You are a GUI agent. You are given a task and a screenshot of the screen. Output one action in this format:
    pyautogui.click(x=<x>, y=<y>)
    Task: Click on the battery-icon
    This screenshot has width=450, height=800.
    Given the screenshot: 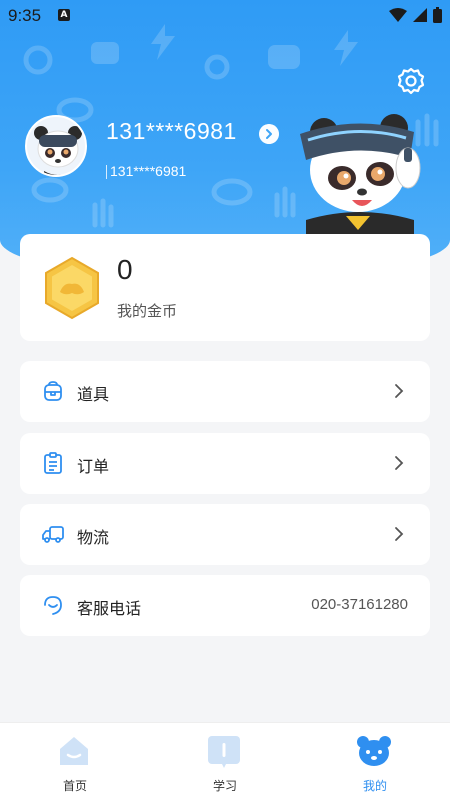 What is the action you would take?
    pyautogui.click(x=437, y=15)
    